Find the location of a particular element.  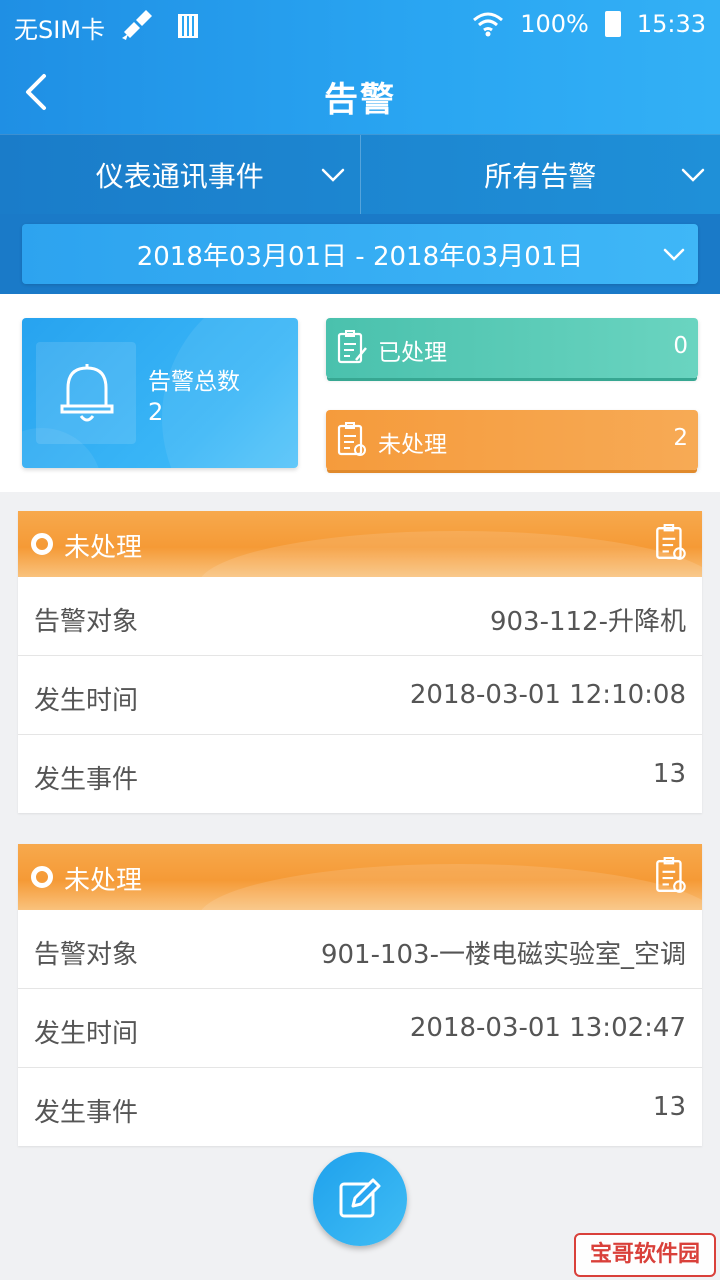

row-value: 2018-03-01 13:02:47 is located at coordinates (547, 1028).